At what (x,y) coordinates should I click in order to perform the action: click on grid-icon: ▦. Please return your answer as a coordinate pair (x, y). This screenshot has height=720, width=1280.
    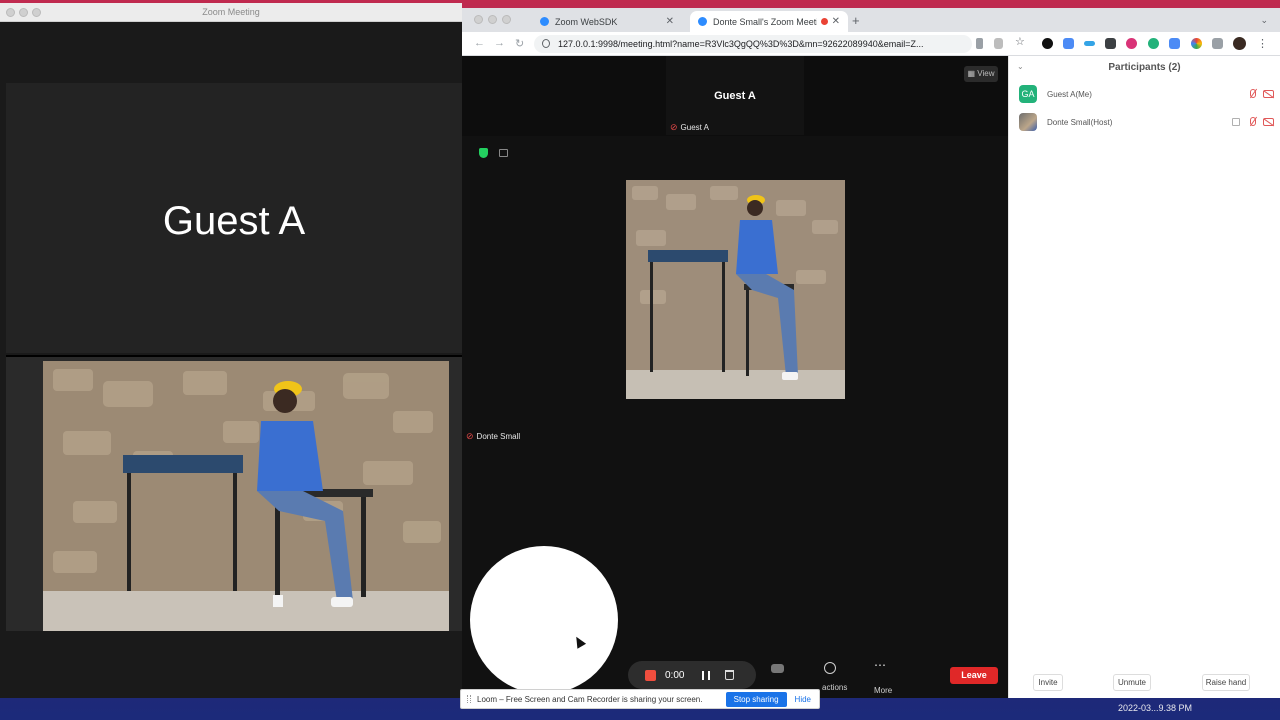
    Looking at the image, I should click on (972, 73).